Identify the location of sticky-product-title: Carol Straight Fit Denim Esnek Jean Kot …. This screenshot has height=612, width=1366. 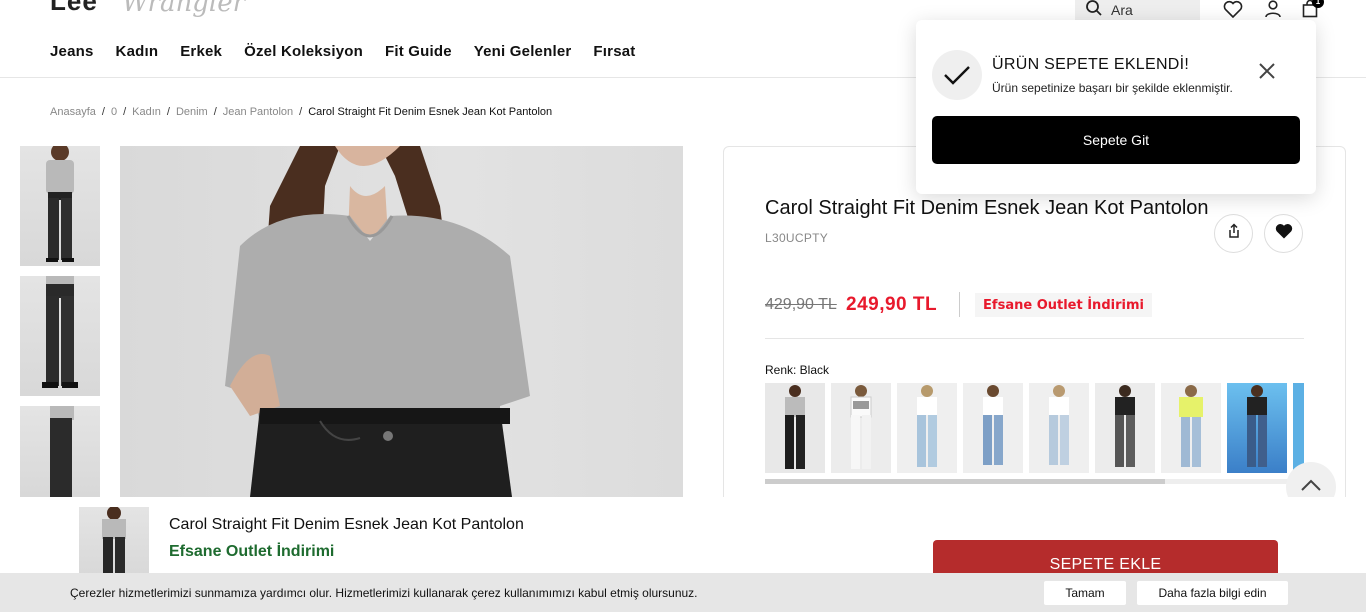
(346, 524).